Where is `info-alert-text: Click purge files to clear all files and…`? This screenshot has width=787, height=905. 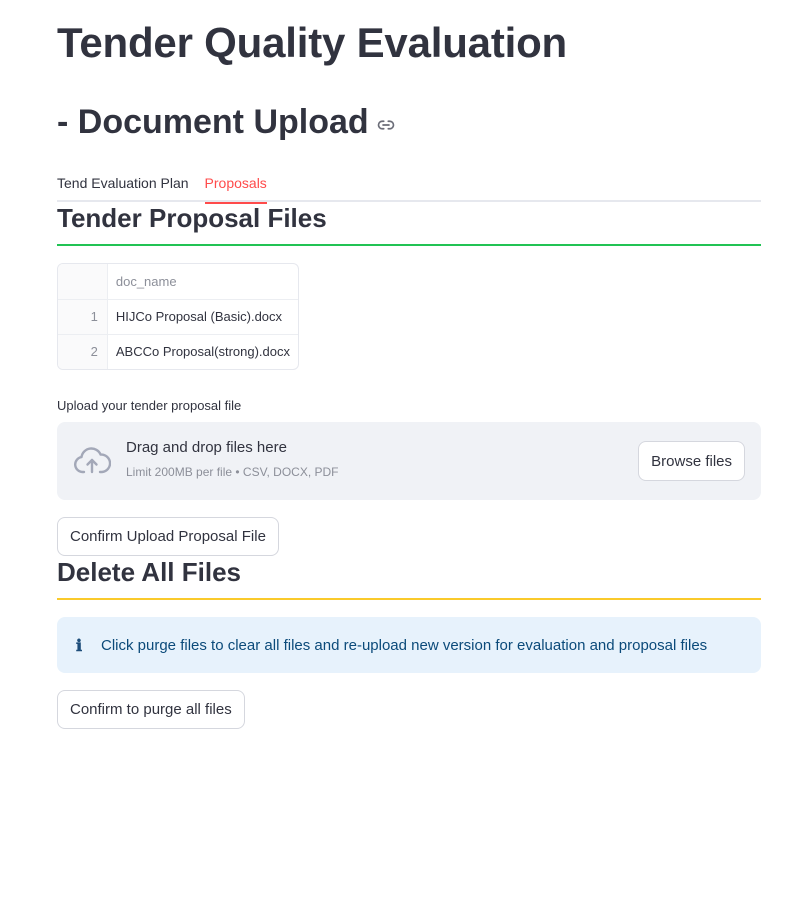 info-alert-text: Click purge files to clear all files and… is located at coordinates (404, 645).